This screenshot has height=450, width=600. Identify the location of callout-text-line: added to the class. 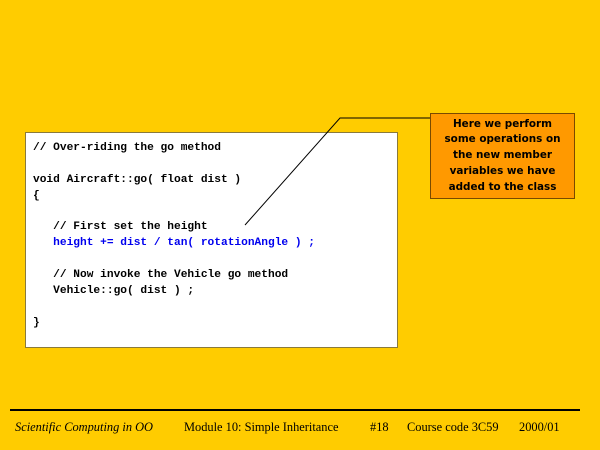
(502, 186).